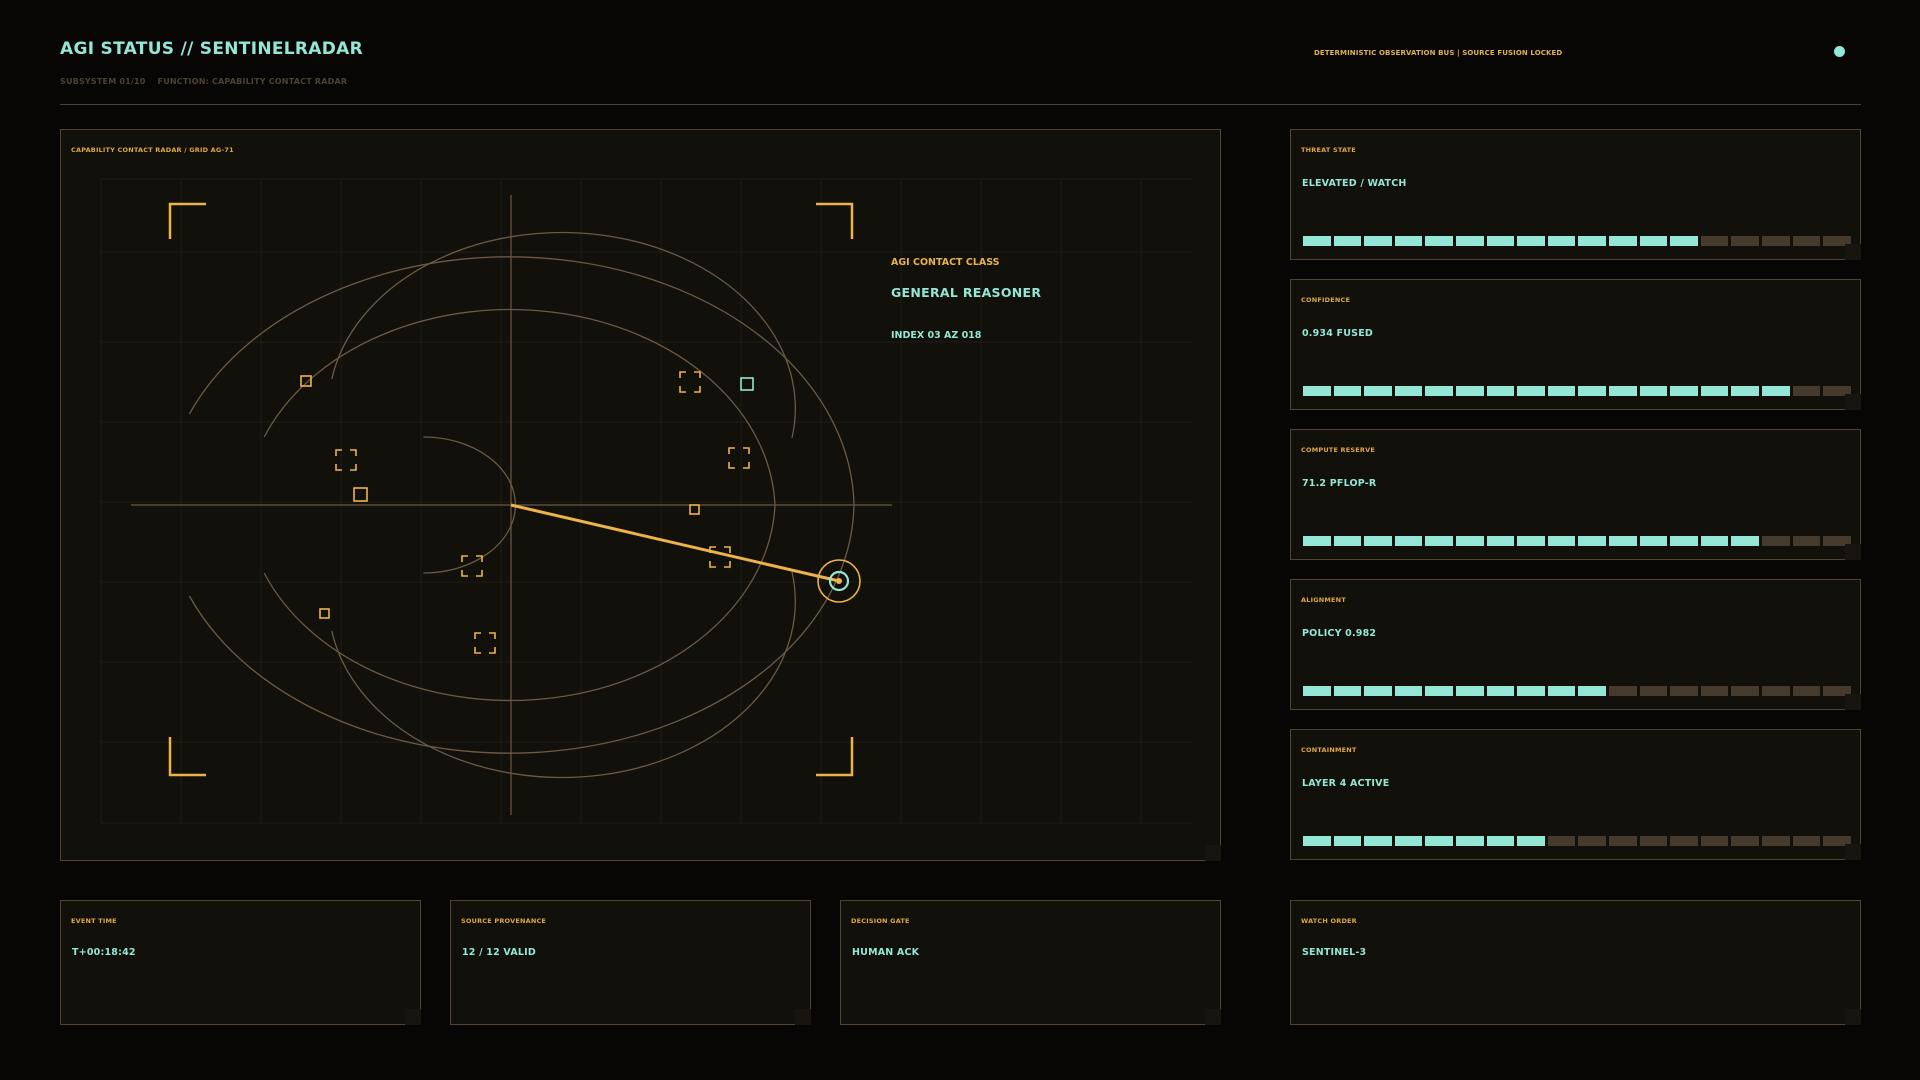 This screenshot has width=1920, height=1080. I want to click on footer-label: WATCH ORDER, so click(1329, 921).